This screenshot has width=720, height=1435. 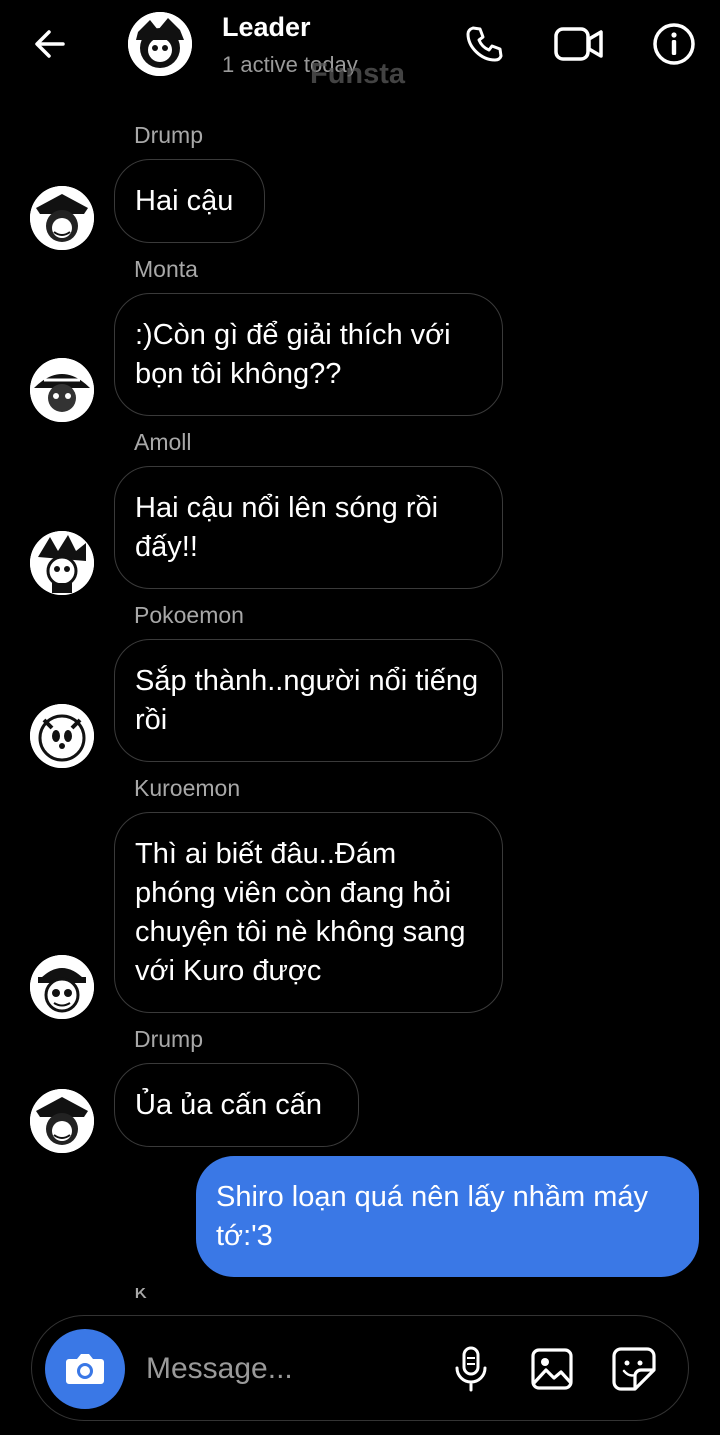 I want to click on message-text: Hai cậu nổi lên sóng rồi đấy!!, so click(x=287, y=527).